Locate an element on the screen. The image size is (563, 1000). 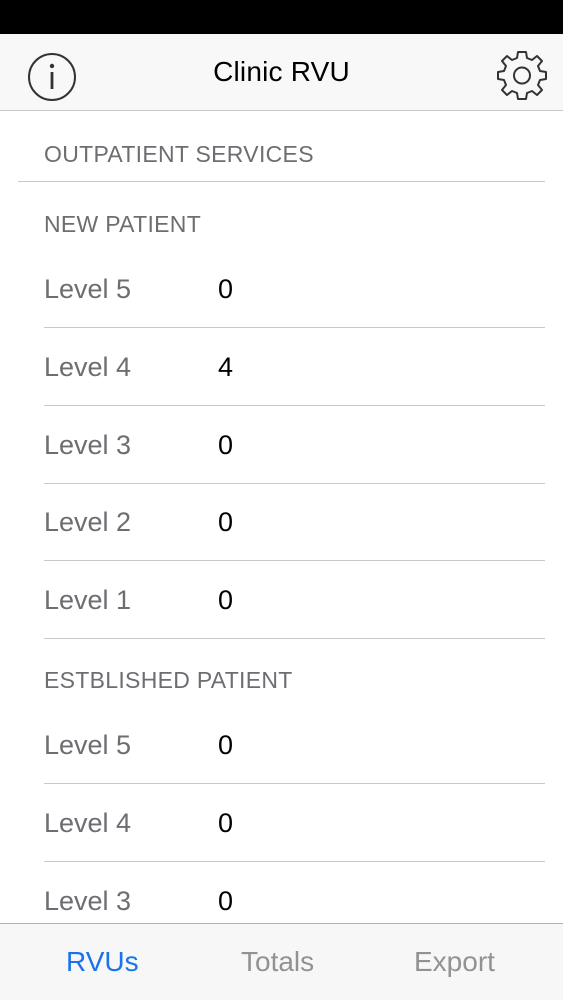
list-item: Level 4 0 is located at coordinates (281, 823).